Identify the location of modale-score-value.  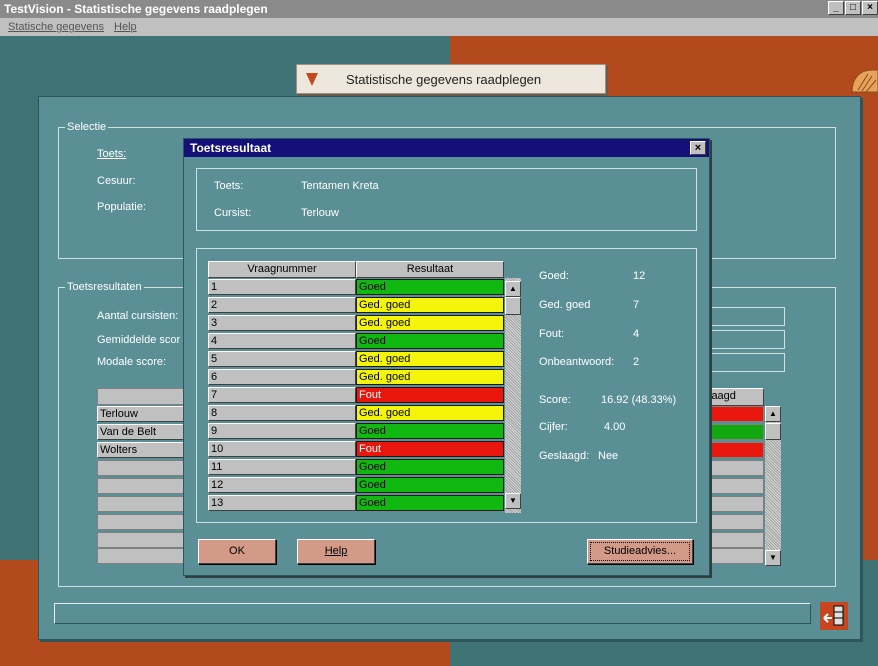
(745, 362).